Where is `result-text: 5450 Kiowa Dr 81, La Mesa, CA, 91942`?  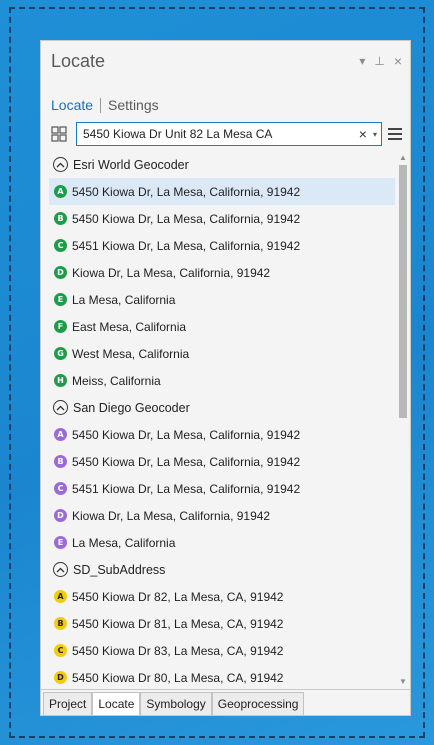
result-text: 5450 Kiowa Dr 81, La Mesa, CA, 91942 is located at coordinates (178, 623).